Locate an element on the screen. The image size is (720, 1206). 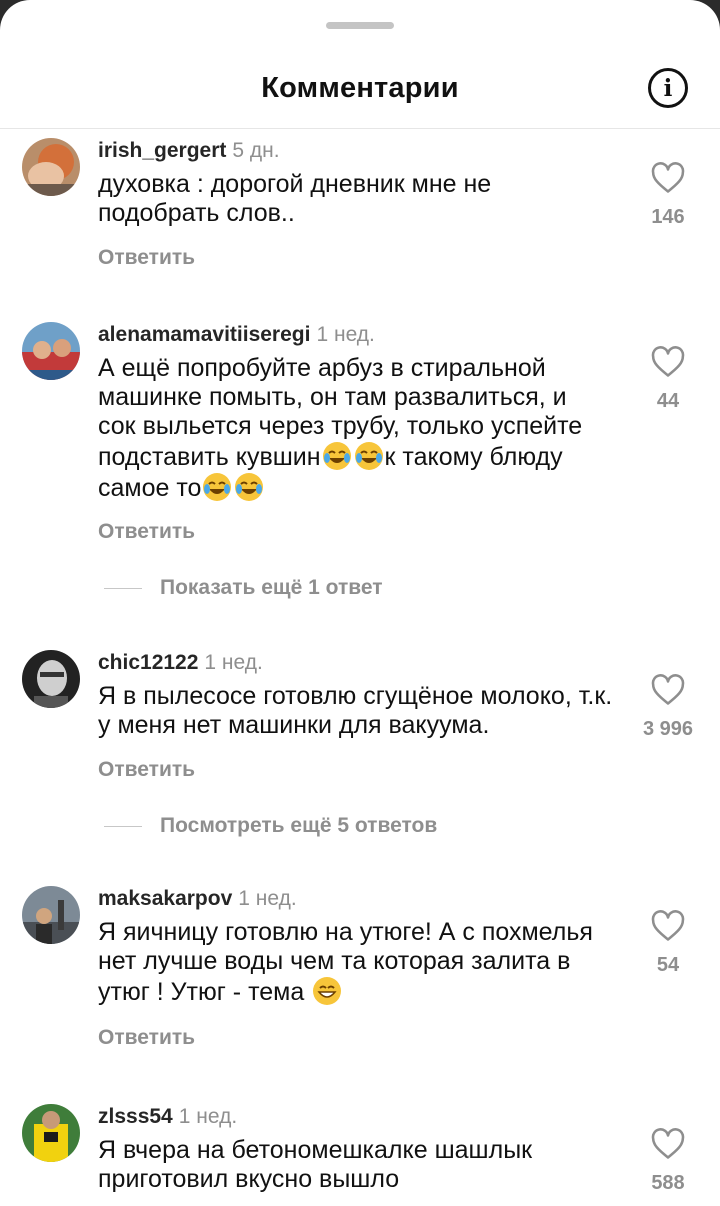
show-more-replies-button: Посмотреть ещё 5 ответов is located at coordinates (270, 826).